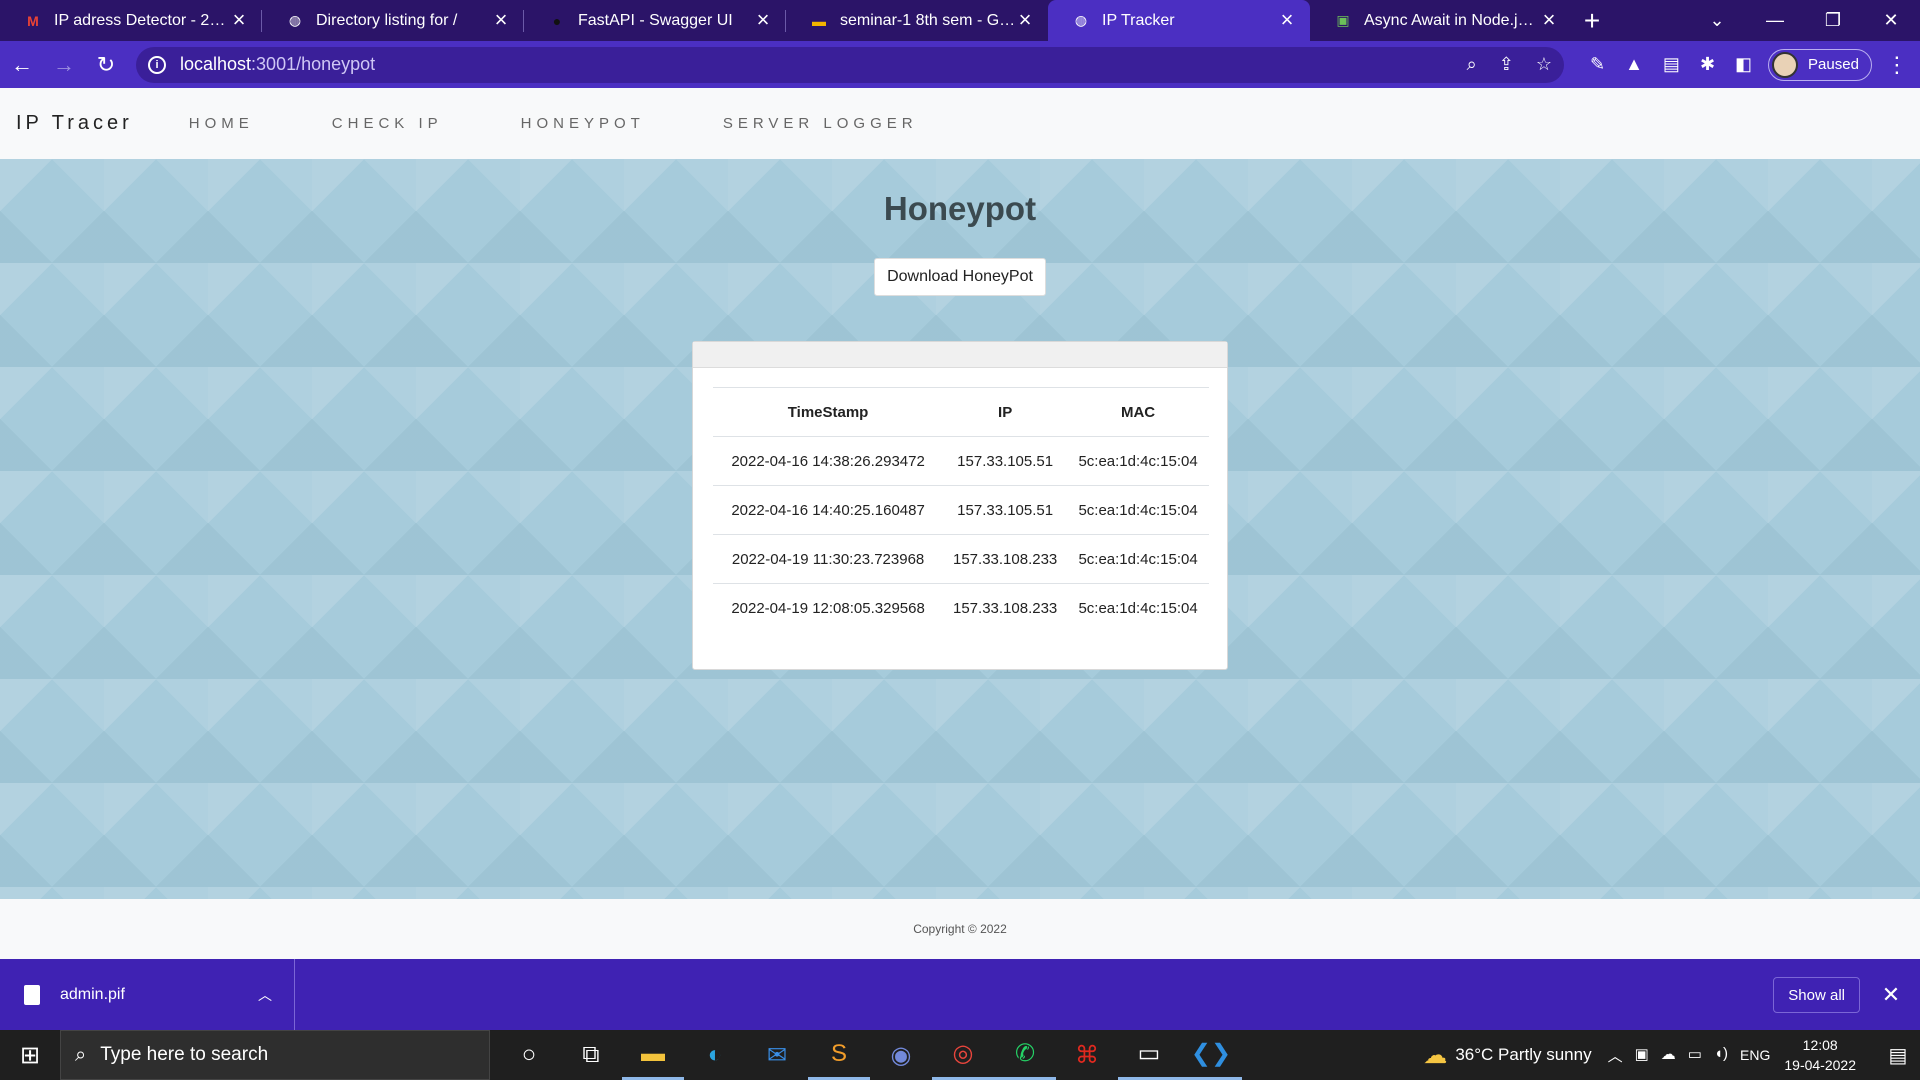 The height and width of the screenshot is (1080, 1920). Describe the element at coordinates (529, 1055) in the screenshot. I see `cortana-icon: ○` at that location.